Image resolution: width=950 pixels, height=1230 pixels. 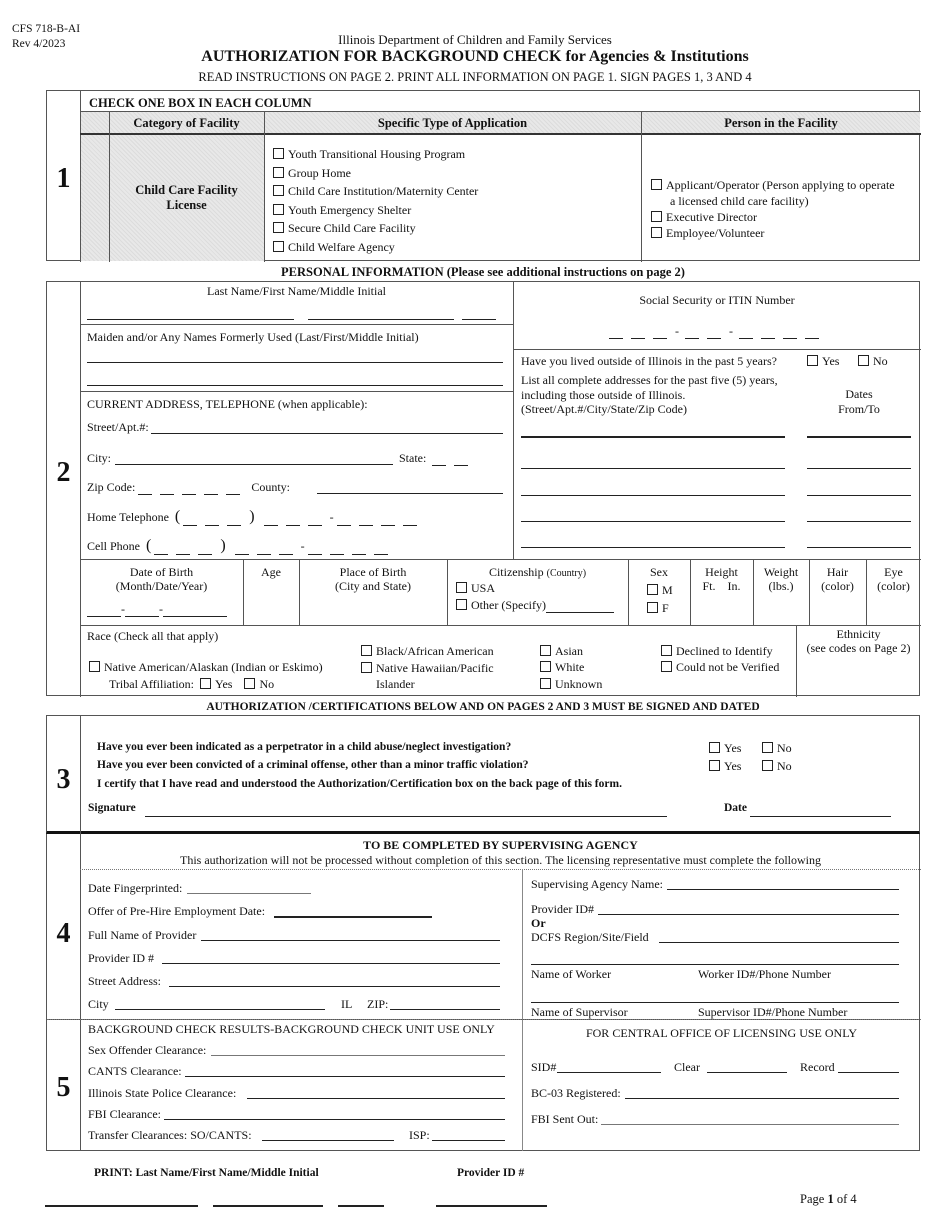 What do you see at coordinates (762, 1098) in the screenshot?
I see `bc03-field` at bounding box center [762, 1098].